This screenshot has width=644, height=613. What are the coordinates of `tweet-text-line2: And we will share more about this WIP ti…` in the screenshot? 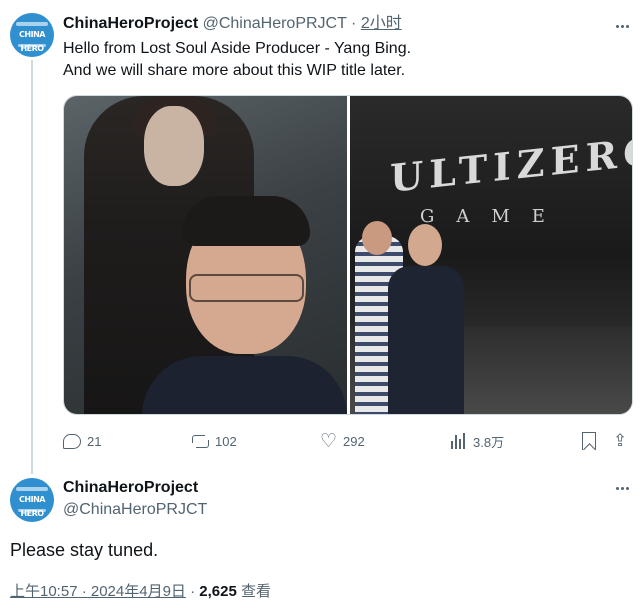 It's located at (234, 70).